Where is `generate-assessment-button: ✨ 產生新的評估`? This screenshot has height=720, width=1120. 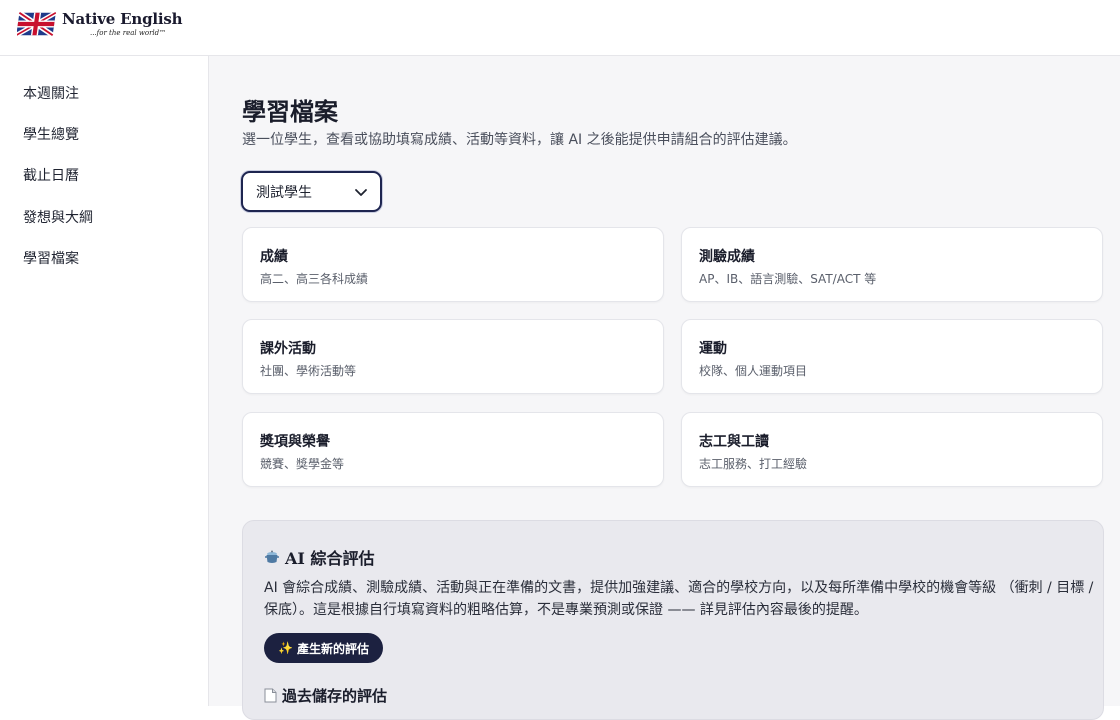 generate-assessment-button: ✨ 產生新的評估 is located at coordinates (323, 648).